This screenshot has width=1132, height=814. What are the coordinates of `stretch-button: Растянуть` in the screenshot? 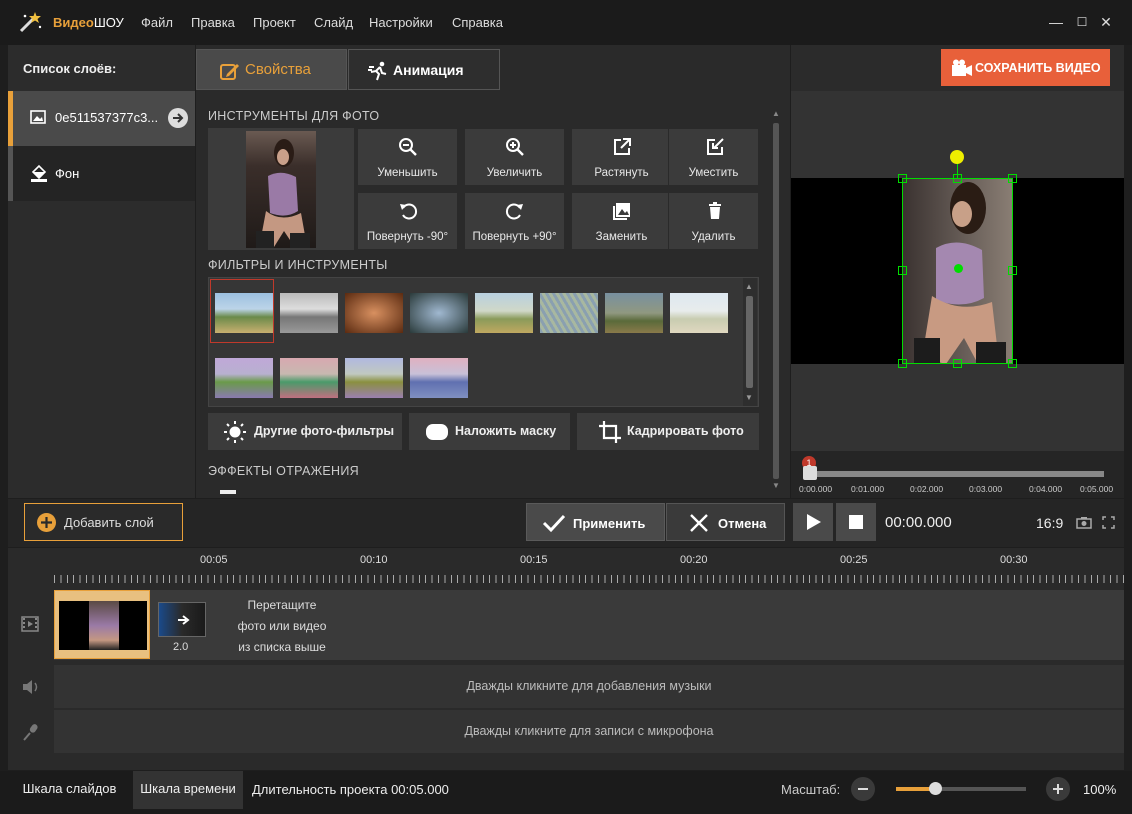 It's located at (621, 157).